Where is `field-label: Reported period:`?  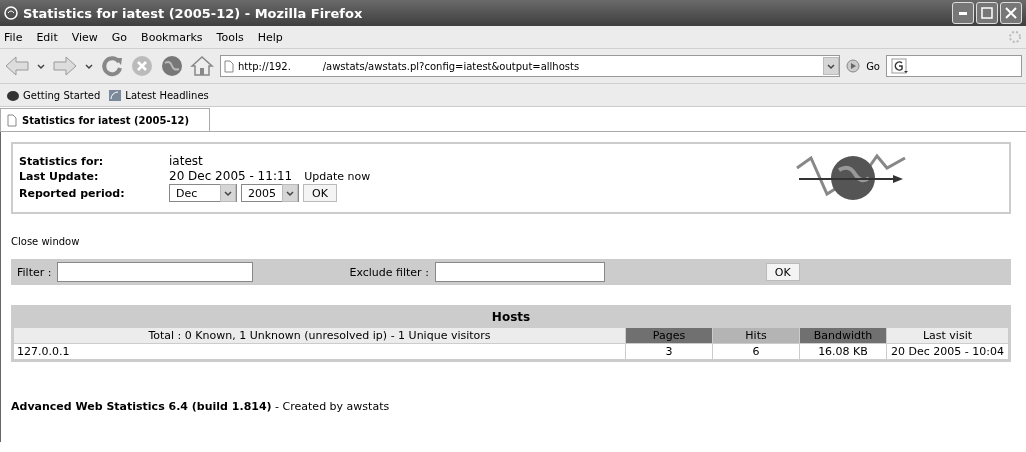
field-label: Reported period: is located at coordinates (72, 193).